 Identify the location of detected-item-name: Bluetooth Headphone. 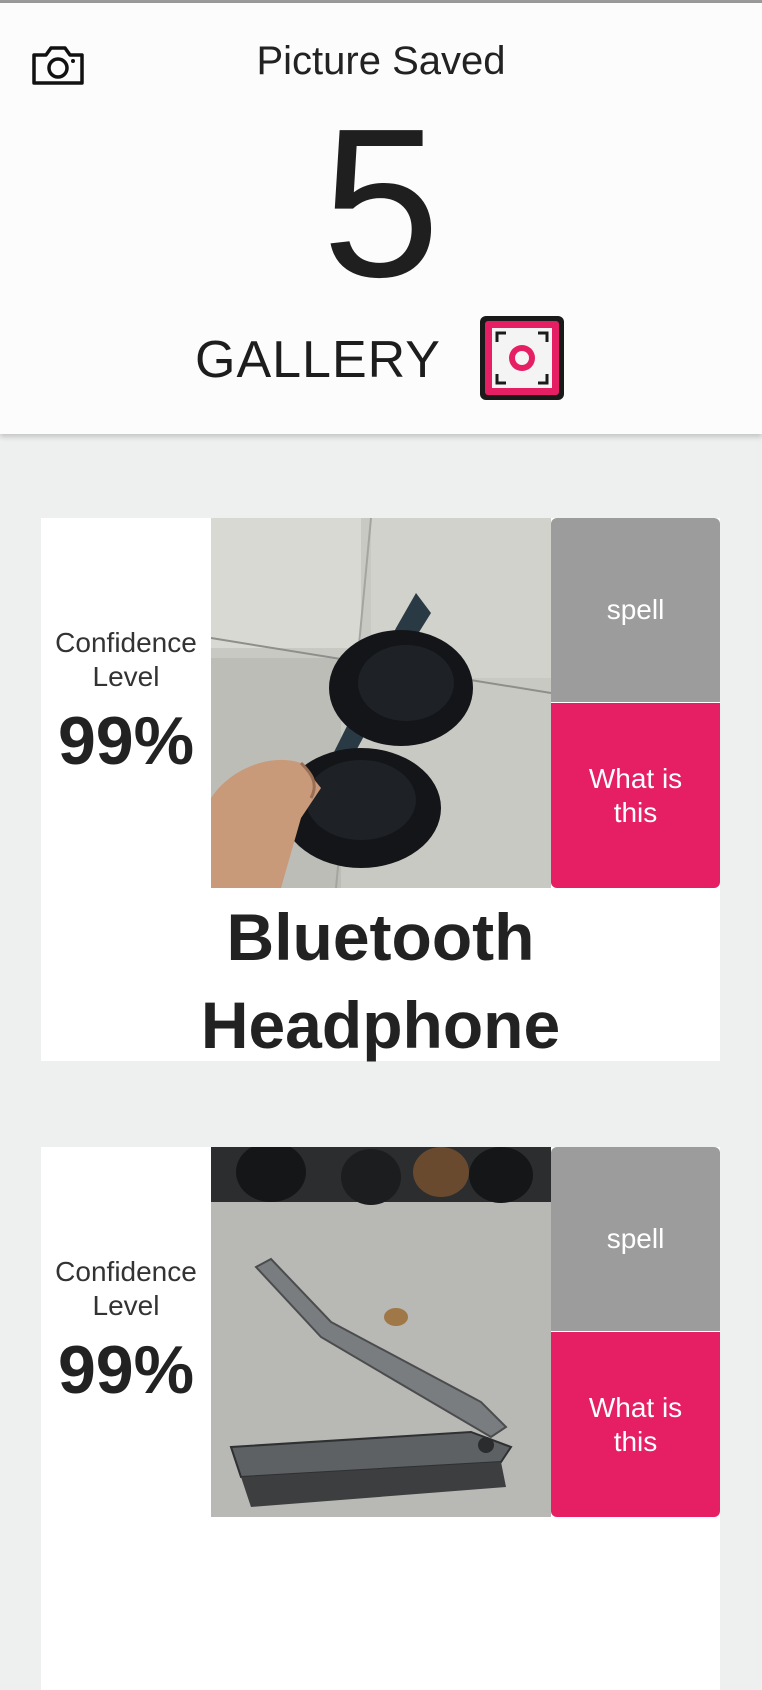
(380, 981).